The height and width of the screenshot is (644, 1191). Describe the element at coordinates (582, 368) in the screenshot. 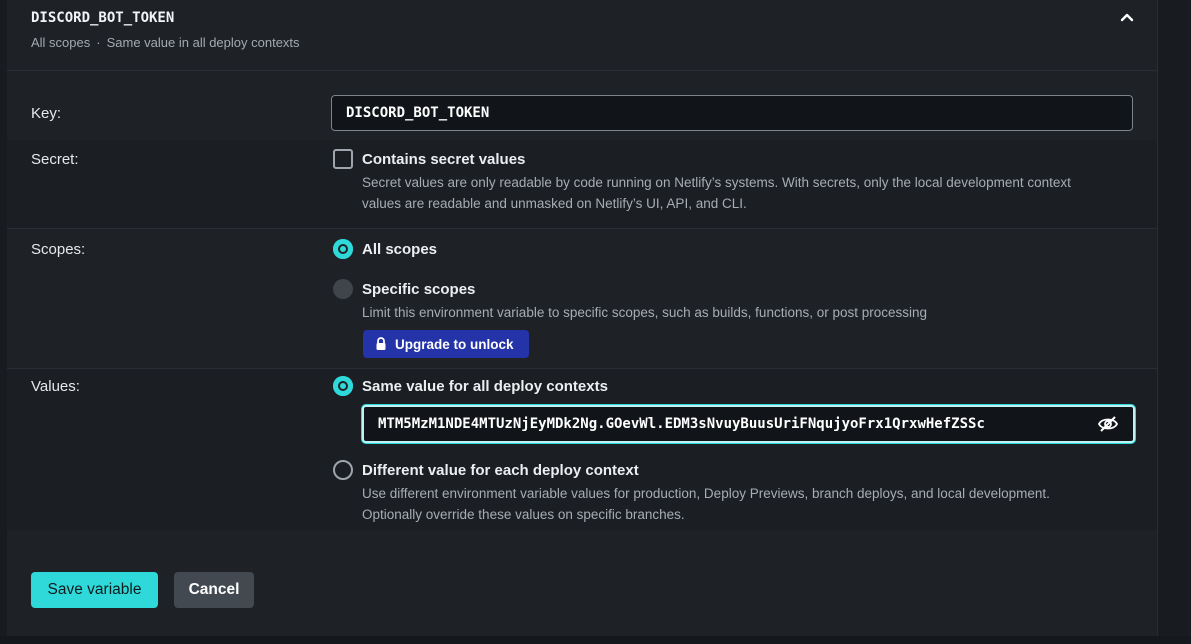

I see `values-divider` at that location.